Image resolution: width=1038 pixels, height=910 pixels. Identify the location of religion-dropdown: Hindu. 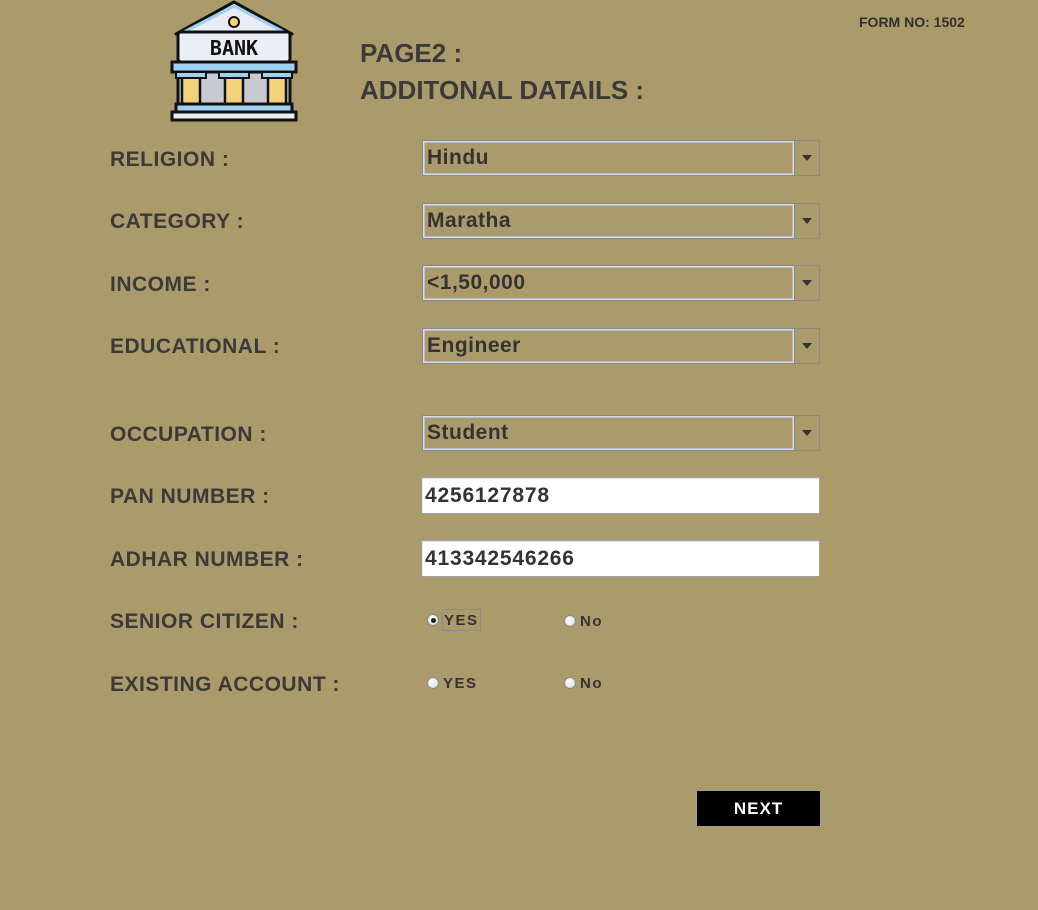
(621, 158).